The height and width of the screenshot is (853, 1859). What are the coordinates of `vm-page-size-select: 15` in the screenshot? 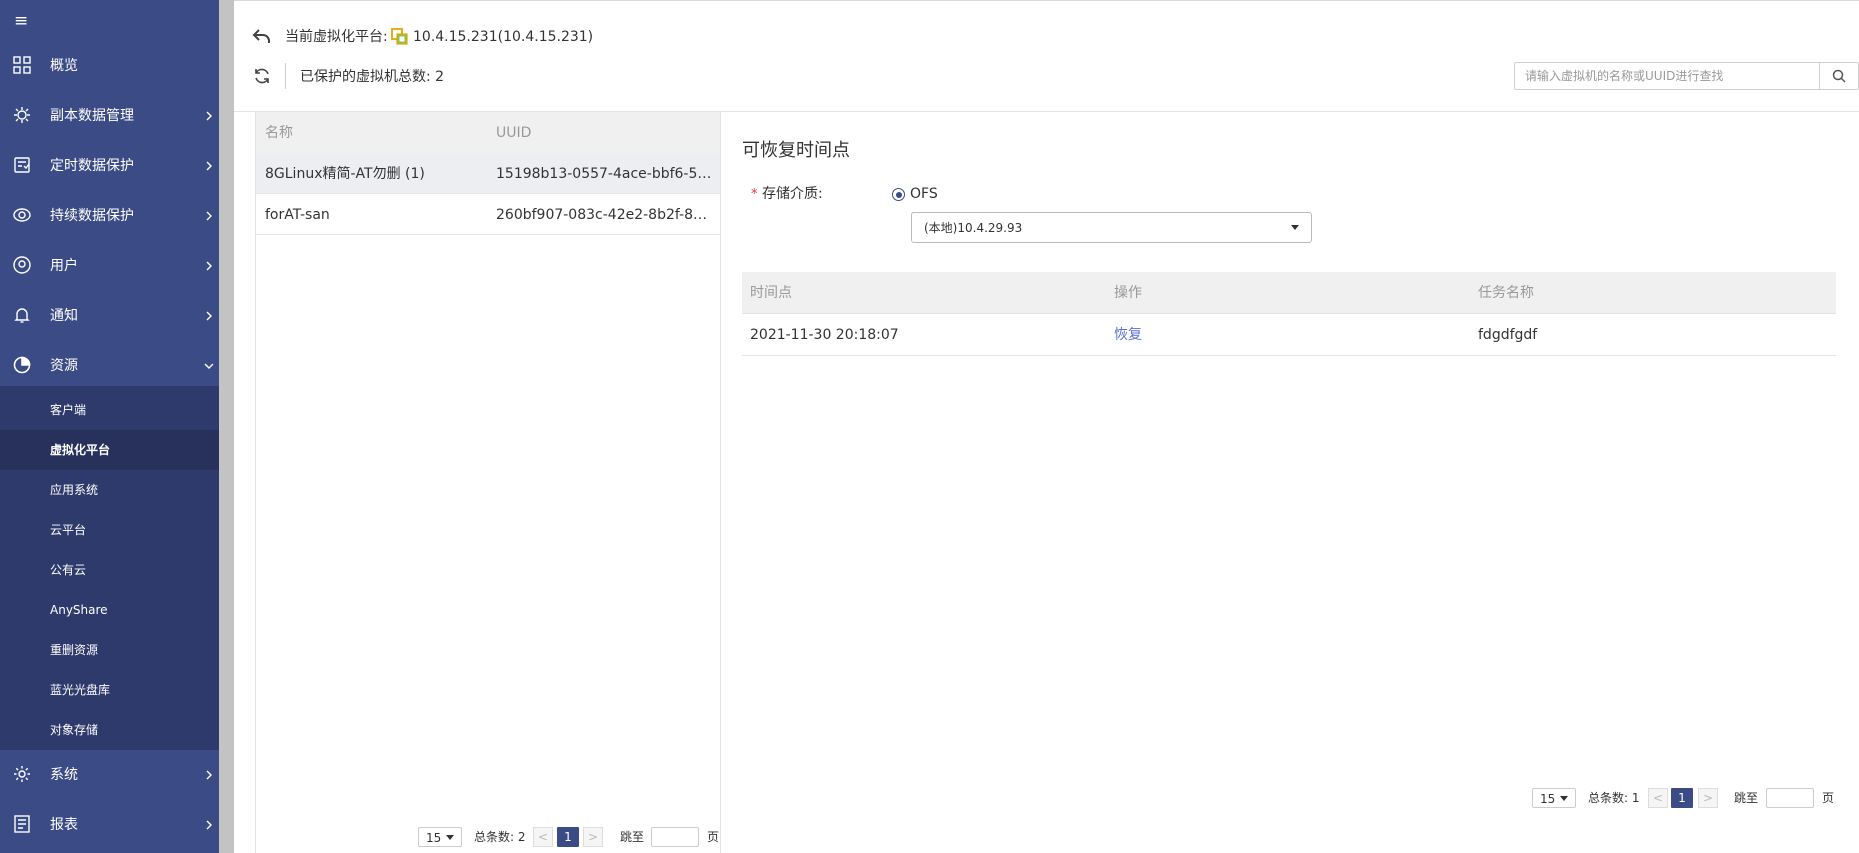 It's located at (440, 837).